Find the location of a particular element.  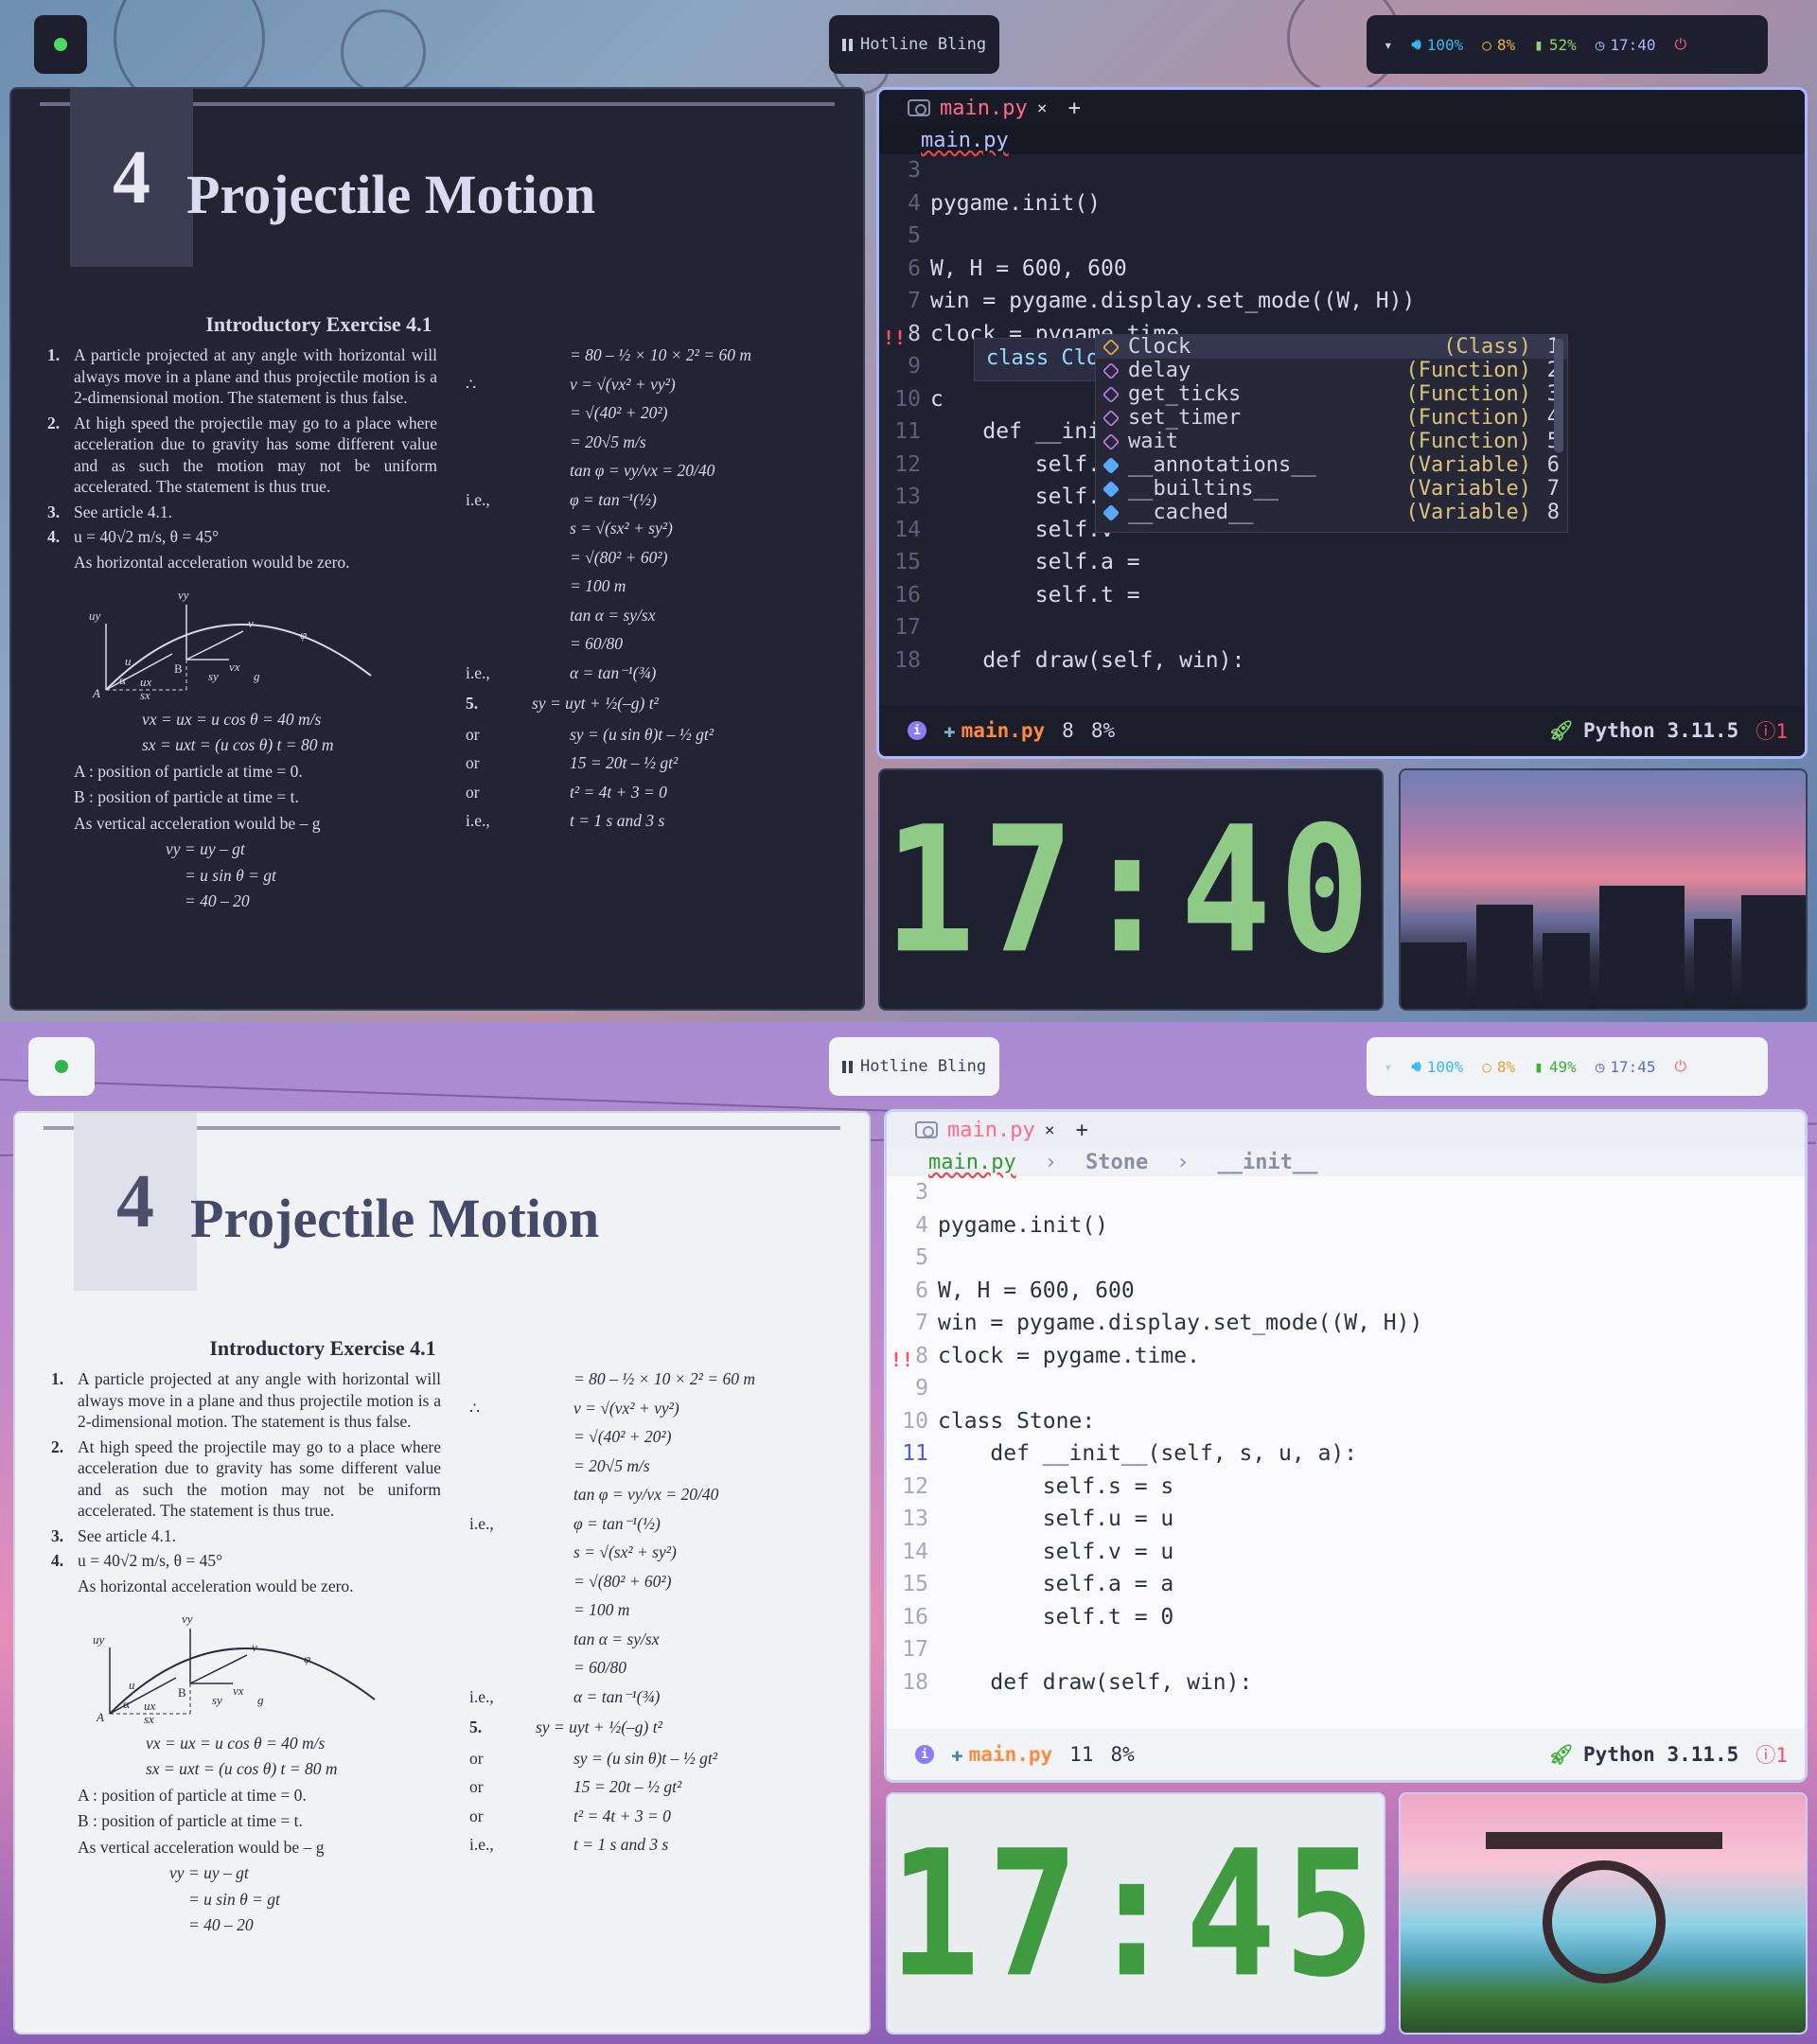

breadcrumb-function: __init__ is located at coordinates (1267, 1162).